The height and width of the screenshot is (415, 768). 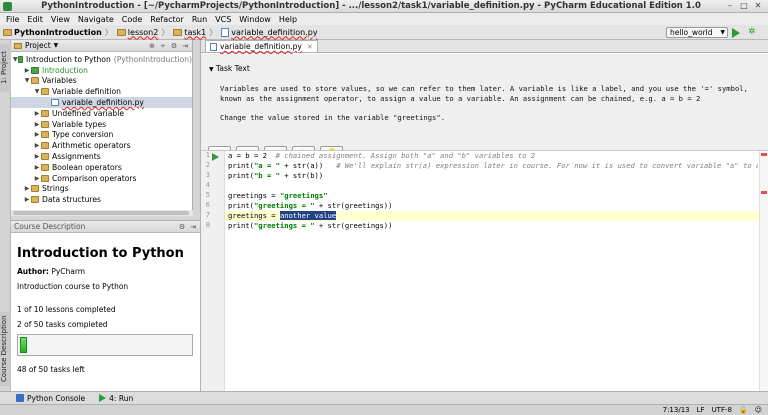 What do you see at coordinates (274, 32) in the screenshot?
I see `breadcrumb-label: variable_definition.py` at bounding box center [274, 32].